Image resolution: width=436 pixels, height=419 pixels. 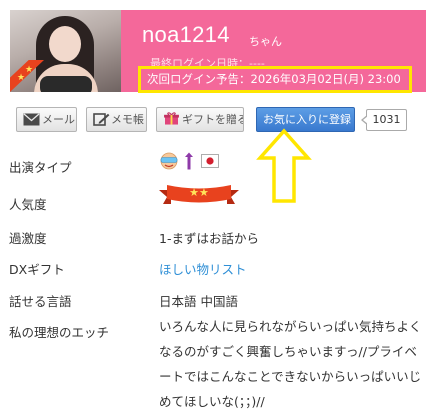 I want to click on mail-button-label: メール, so click(x=58, y=119).